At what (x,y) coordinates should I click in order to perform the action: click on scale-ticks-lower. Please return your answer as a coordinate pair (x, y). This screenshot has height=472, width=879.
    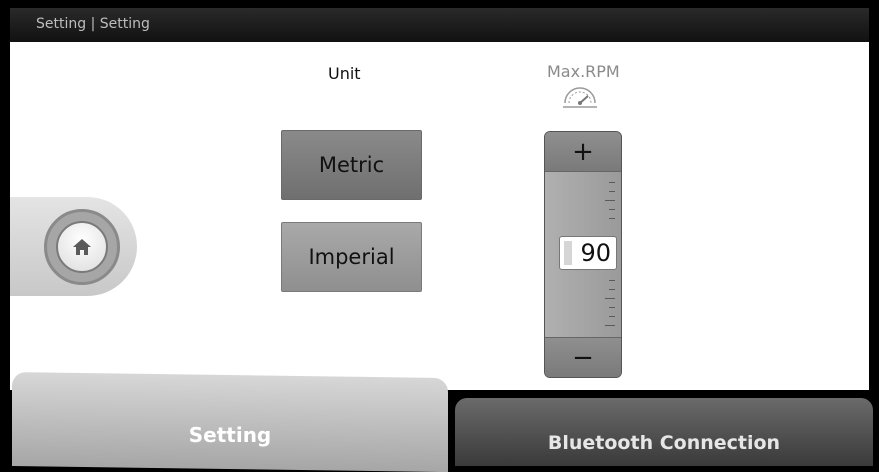
    Looking at the image, I should click on (608, 307).